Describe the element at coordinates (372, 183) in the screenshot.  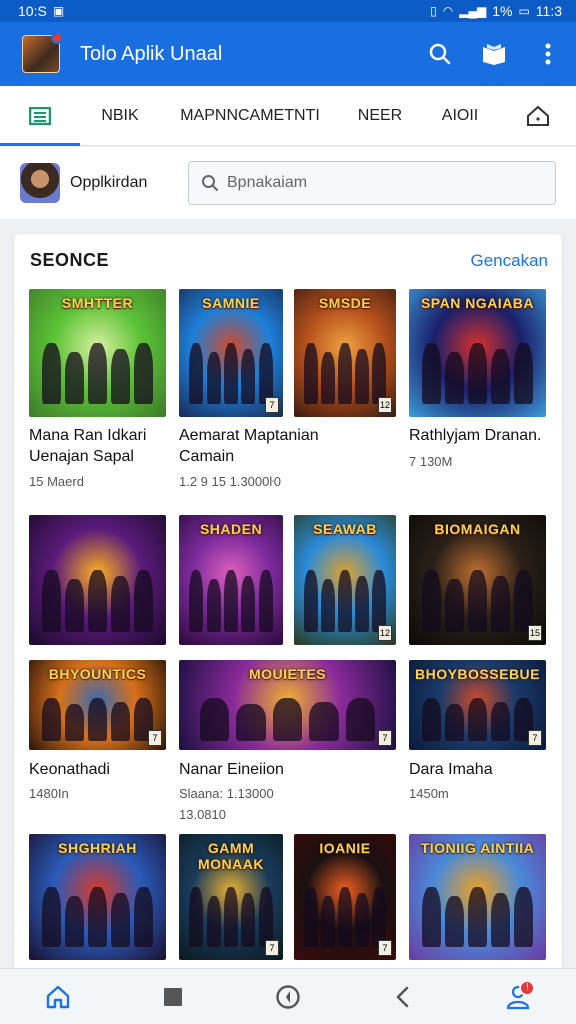
I see `search-input: Bpnakaiam` at that location.